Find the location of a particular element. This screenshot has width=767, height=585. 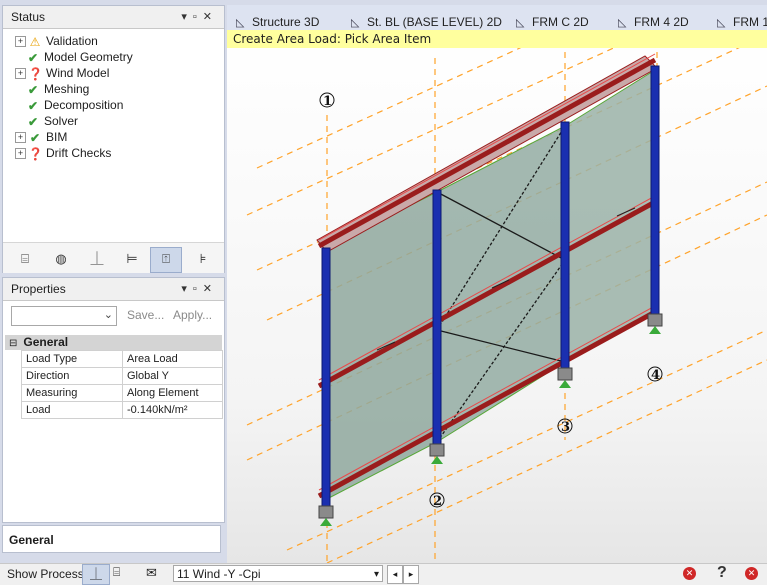

frame-view-button: ⌸ is located at coordinates (116, 572).